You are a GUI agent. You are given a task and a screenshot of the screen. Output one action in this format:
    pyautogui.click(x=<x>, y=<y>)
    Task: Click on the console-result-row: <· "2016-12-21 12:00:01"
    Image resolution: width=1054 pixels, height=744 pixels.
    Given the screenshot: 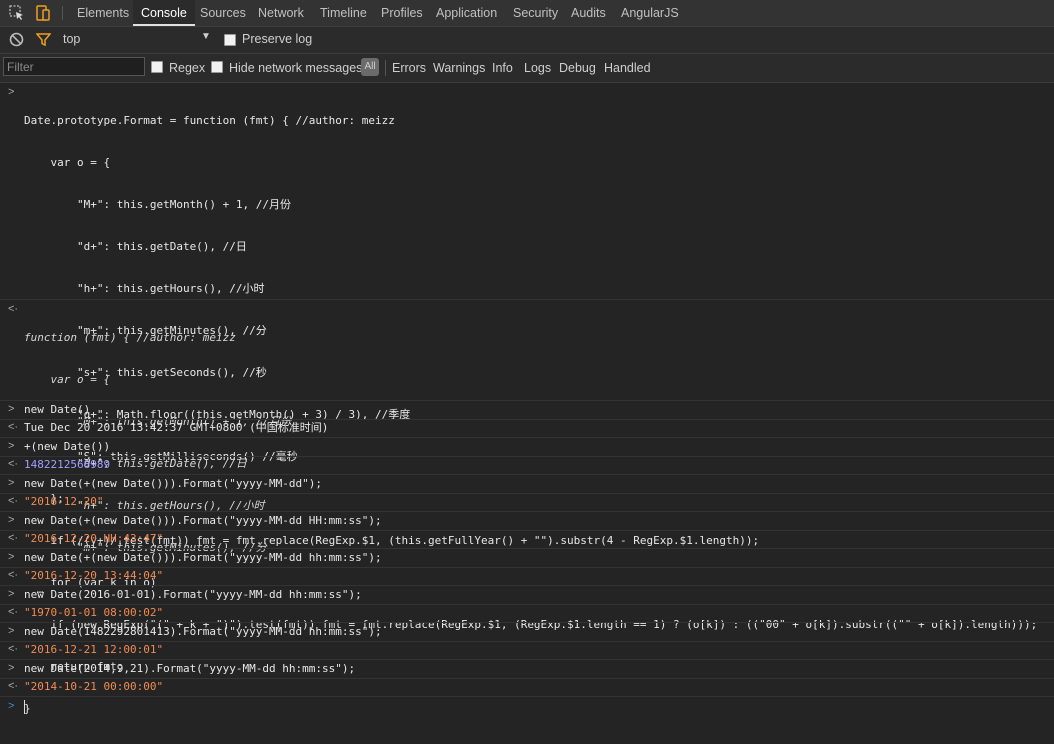 What is the action you would take?
    pyautogui.click(x=527, y=650)
    